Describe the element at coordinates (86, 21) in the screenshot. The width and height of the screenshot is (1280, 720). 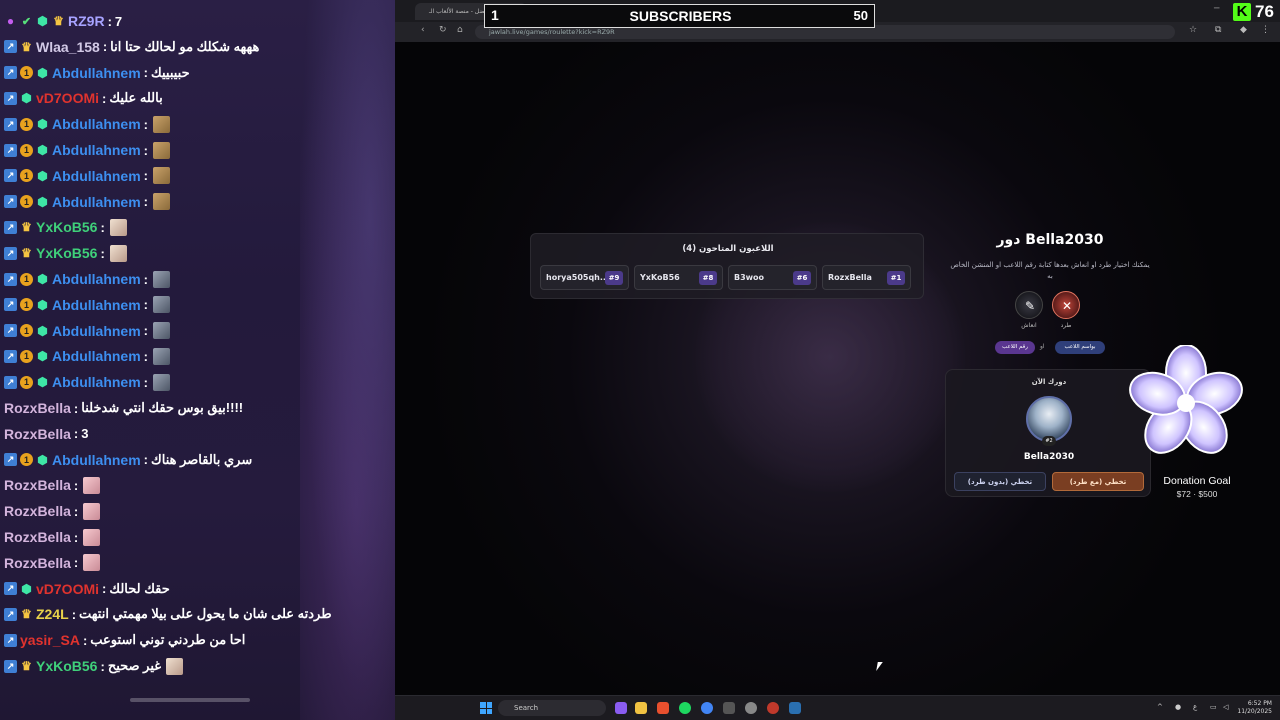
I see `chat-username: RZ9R` at that location.